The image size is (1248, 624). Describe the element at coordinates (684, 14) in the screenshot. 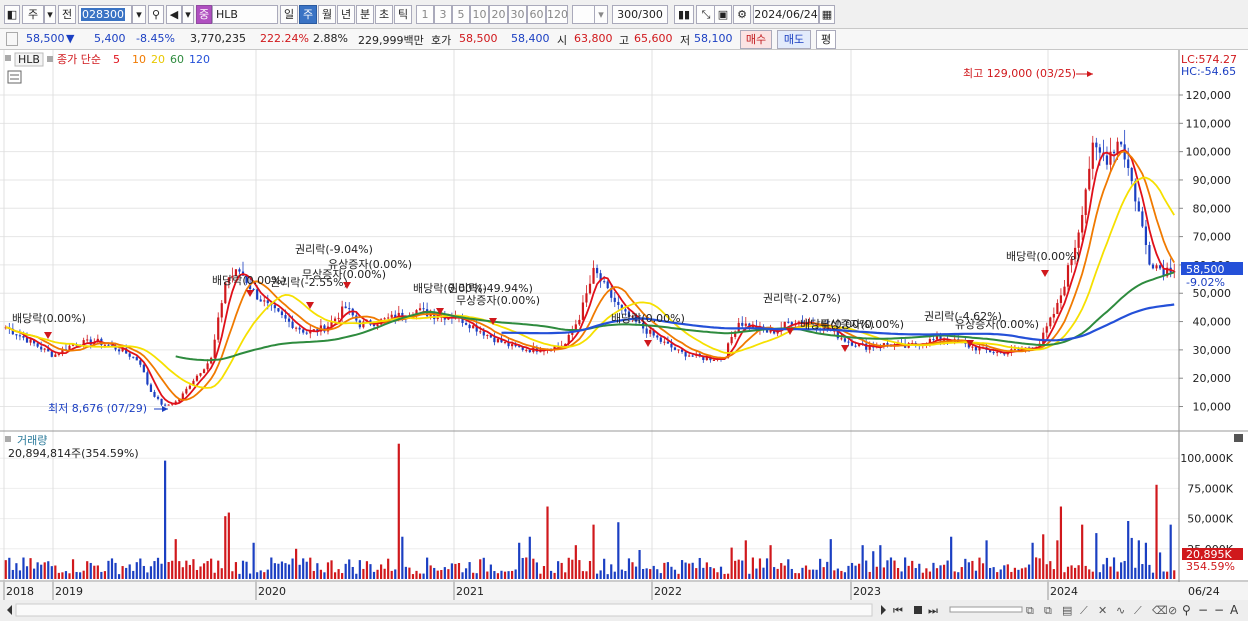

I see `candle-type-icon: ▮▮` at that location.